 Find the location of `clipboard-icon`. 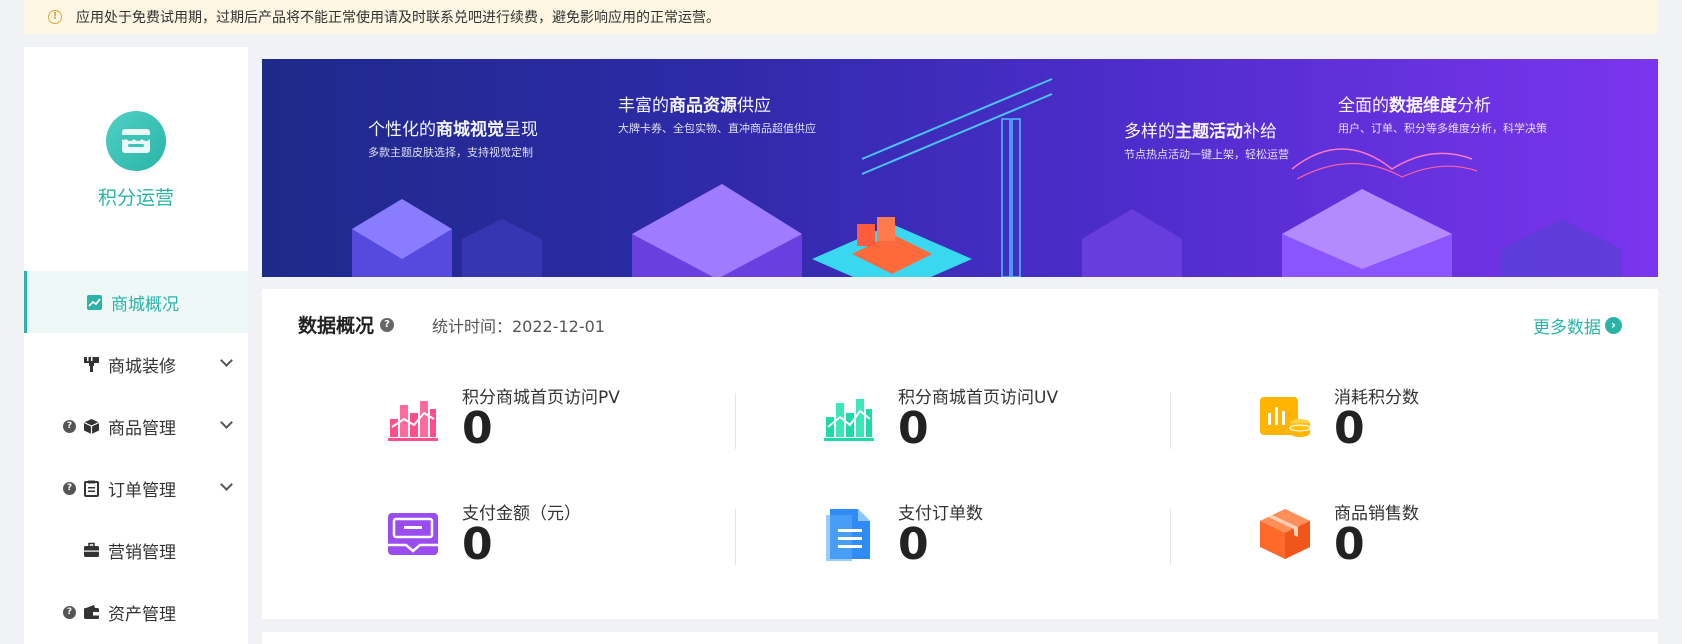

clipboard-icon is located at coordinates (91, 488).